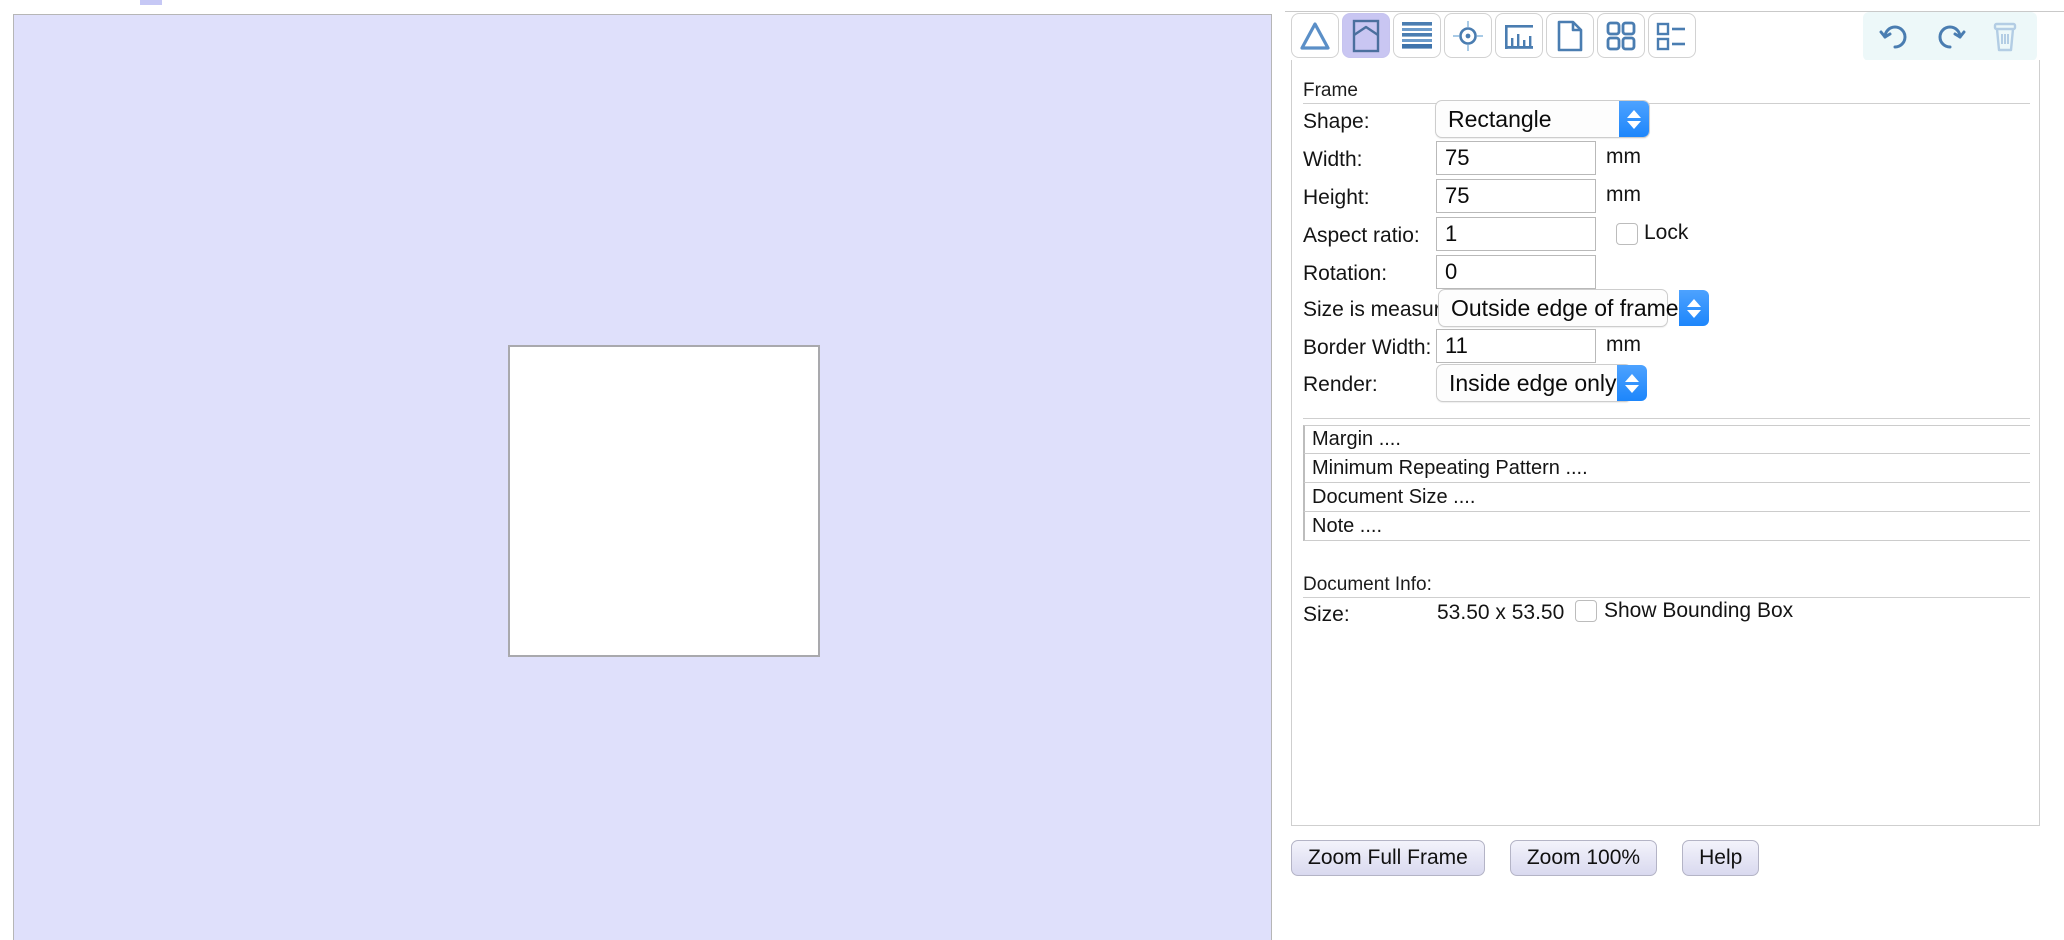 This screenshot has width=2064, height=940. I want to click on show-bounding-box-checkbox, so click(1586, 611).